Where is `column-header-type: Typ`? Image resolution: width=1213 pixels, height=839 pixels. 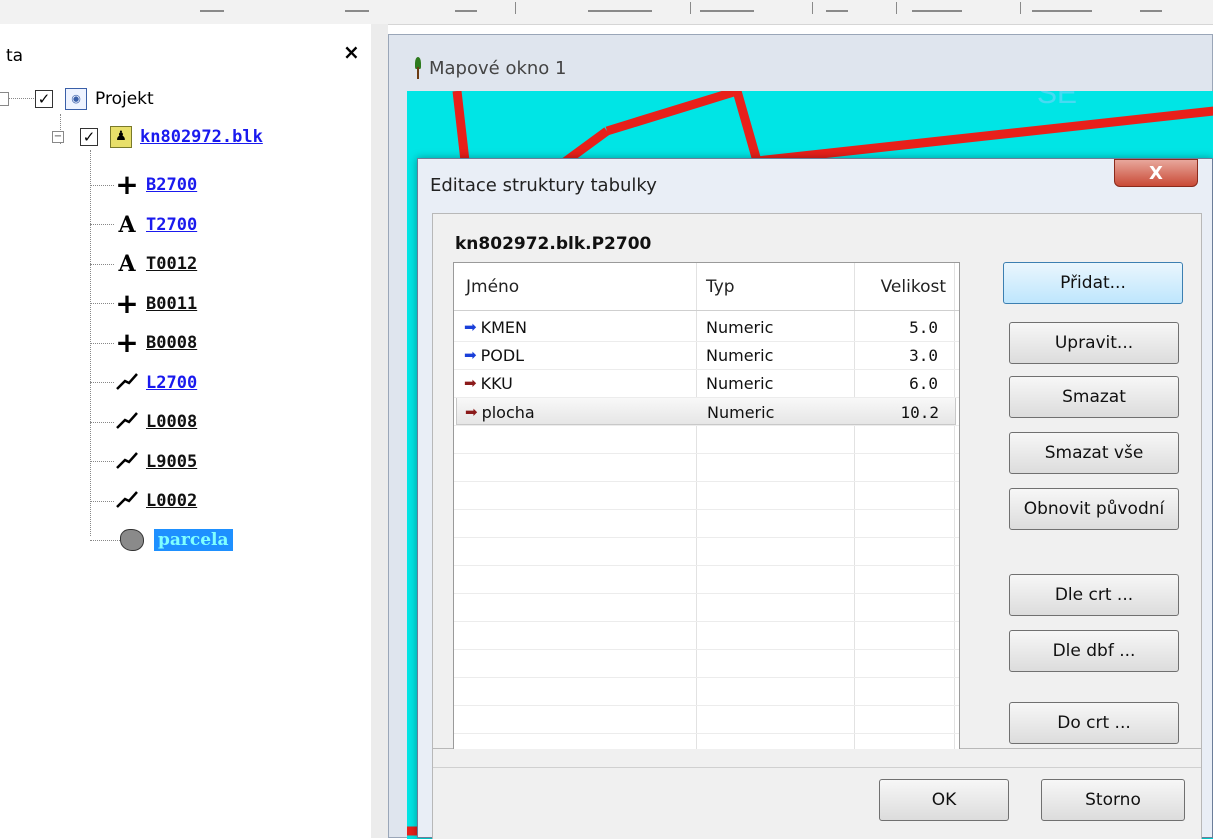 column-header-type: Typ is located at coordinates (776, 287).